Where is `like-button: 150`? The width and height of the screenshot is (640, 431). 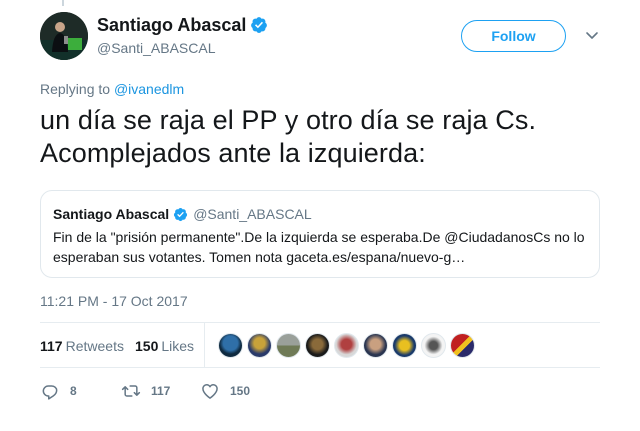
like-button: 150 is located at coordinates (225, 391).